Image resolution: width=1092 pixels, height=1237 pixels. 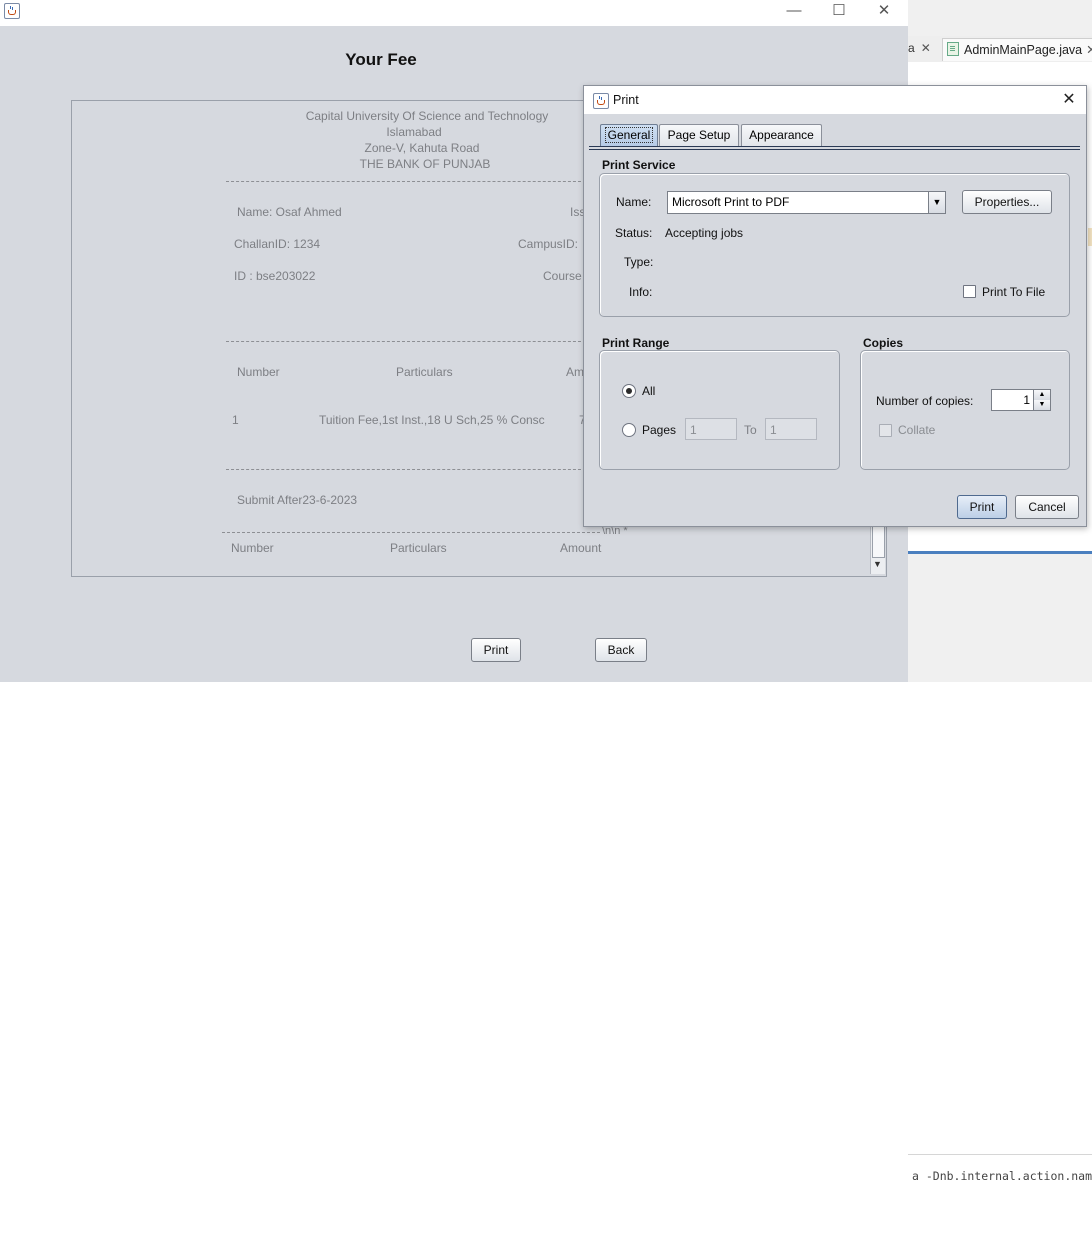 I want to click on campus-id-partial: CampusID:, so click(x=548, y=244).